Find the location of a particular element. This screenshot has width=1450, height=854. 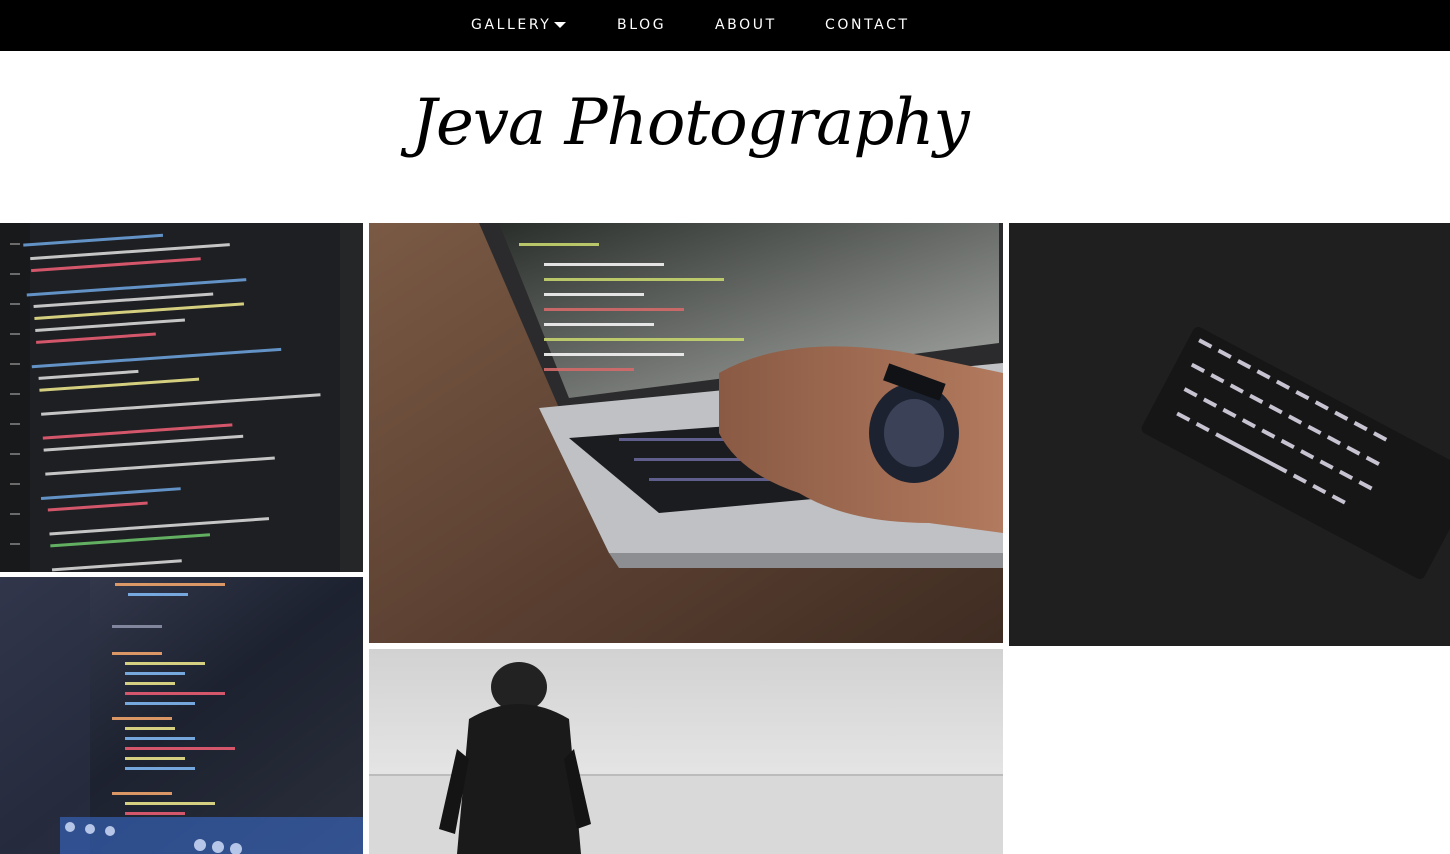

nav-blog-link: BLOG is located at coordinates (641, 25).